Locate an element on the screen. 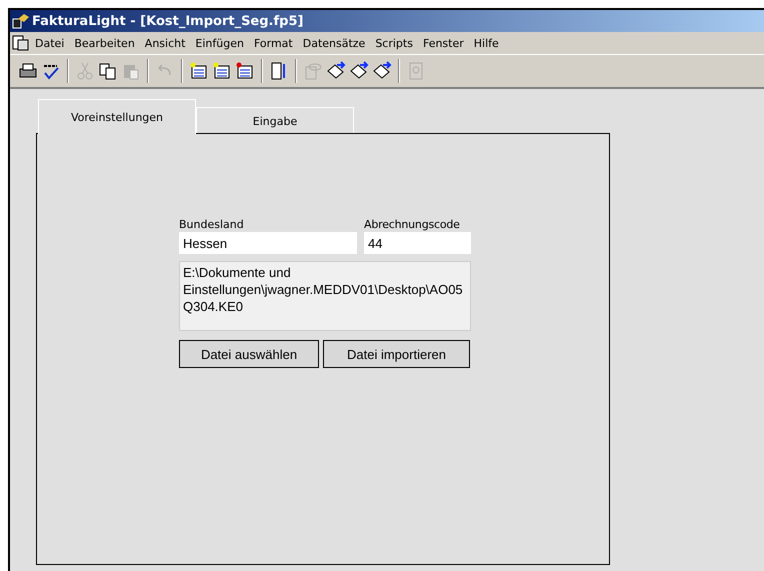  menu-item: Fenster is located at coordinates (443, 43).